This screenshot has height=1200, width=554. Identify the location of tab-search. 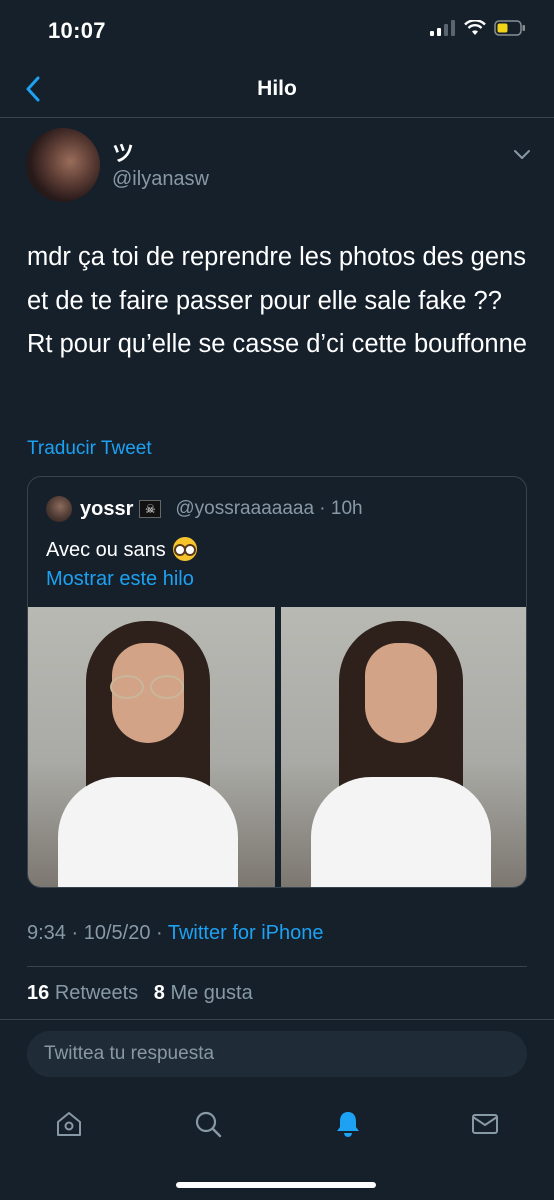
(208, 1124).